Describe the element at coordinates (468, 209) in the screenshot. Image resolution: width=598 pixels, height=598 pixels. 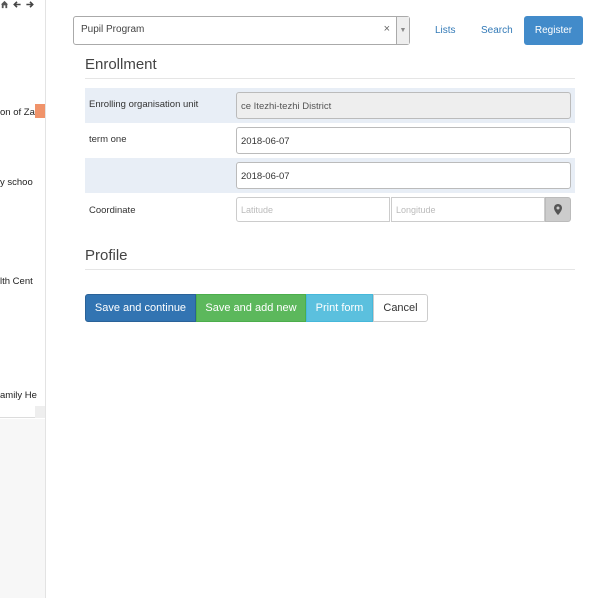
I see `longitude-input: Longitude` at that location.